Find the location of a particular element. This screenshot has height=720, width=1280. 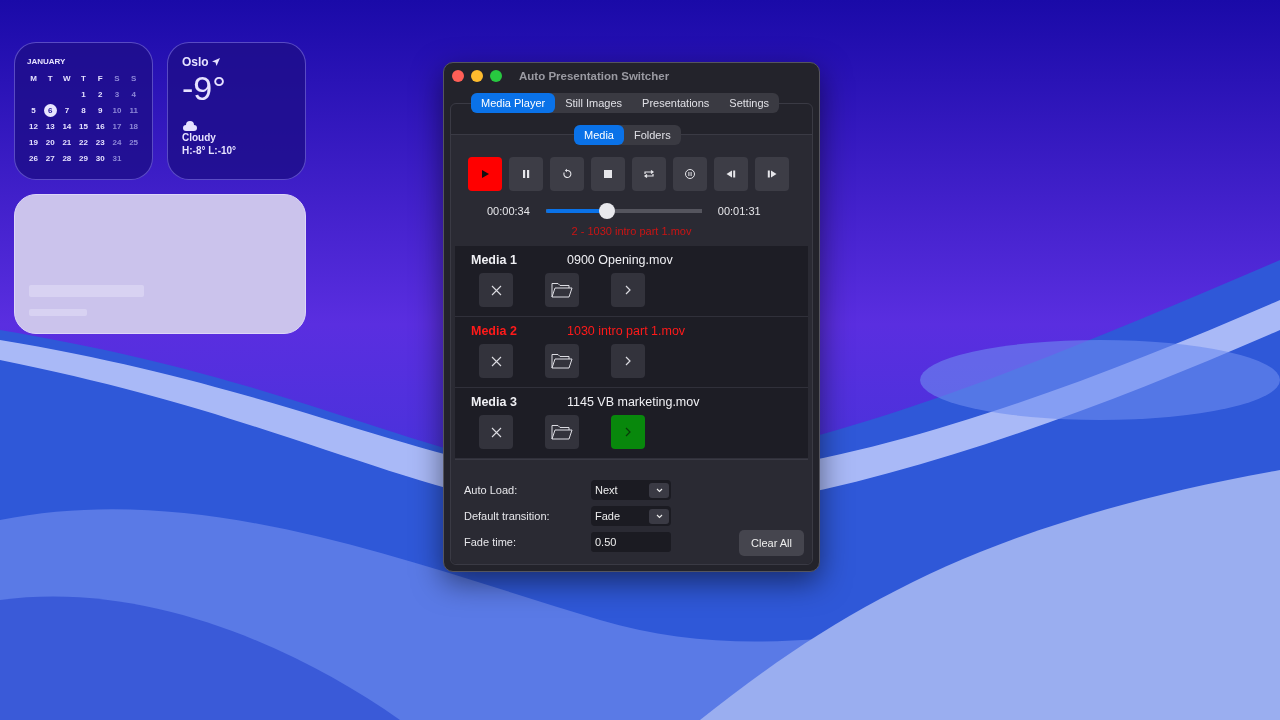

calendar-day: 14 is located at coordinates (67, 126).